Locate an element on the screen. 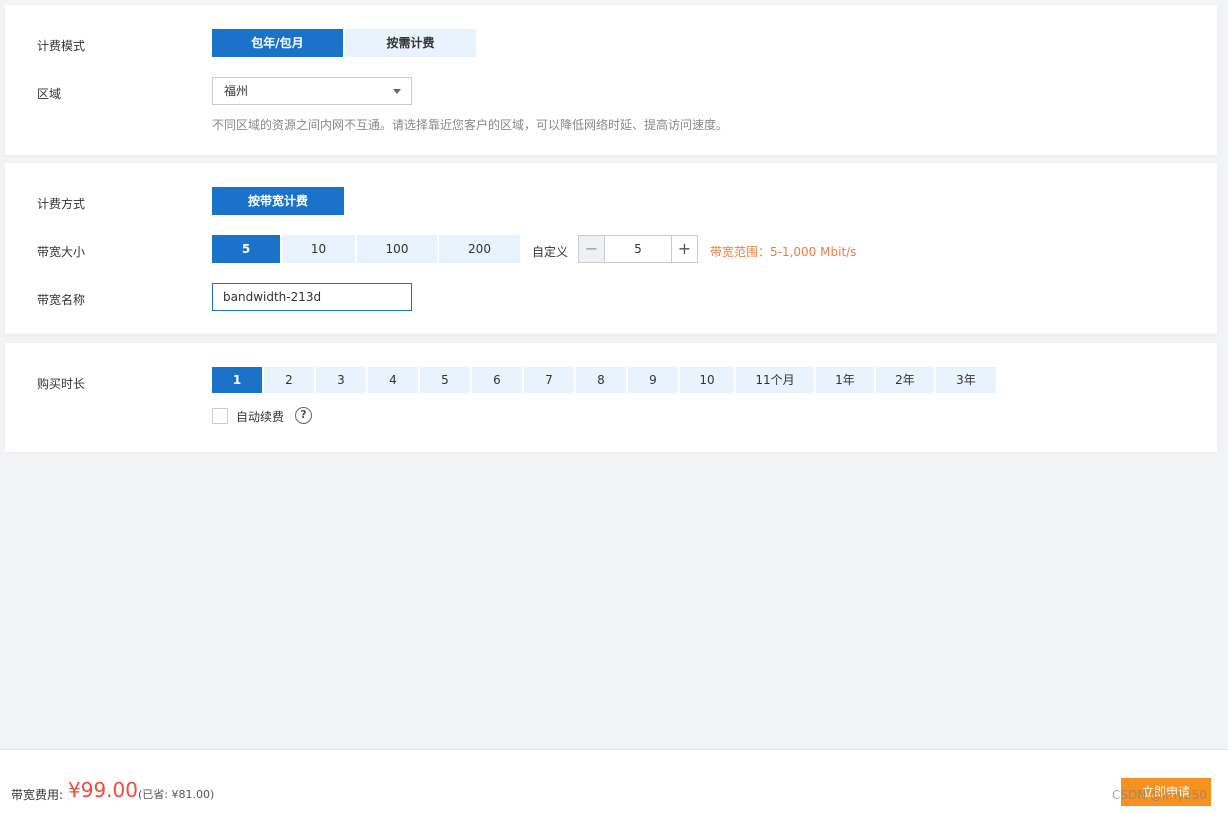 This screenshot has height=813, width=1228. duration-option-3-years: 3年 is located at coordinates (966, 380).